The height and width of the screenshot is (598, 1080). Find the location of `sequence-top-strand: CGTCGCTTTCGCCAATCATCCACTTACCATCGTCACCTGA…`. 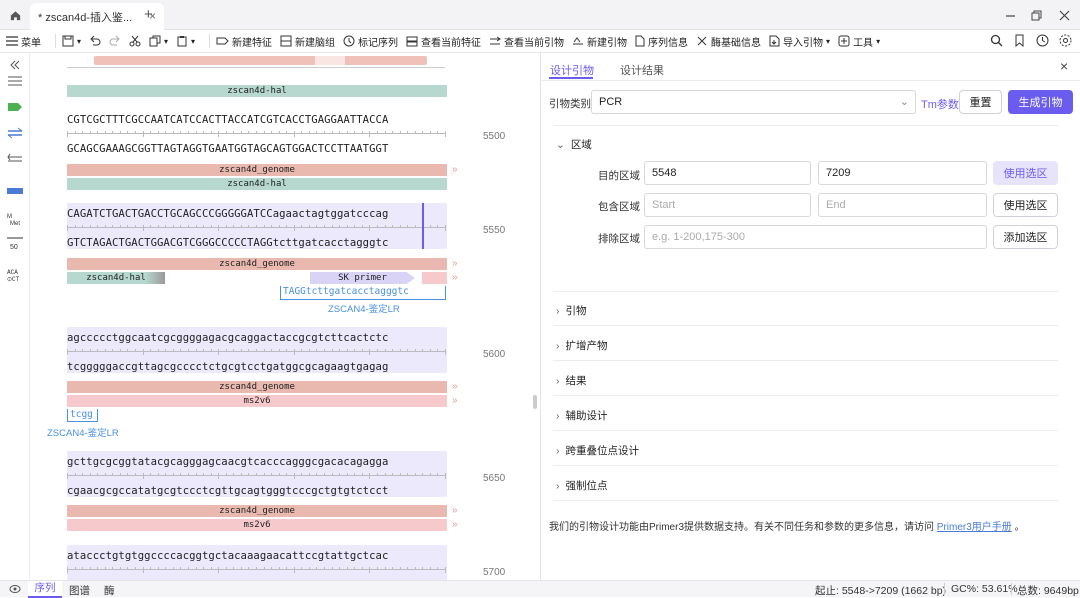

sequence-top-strand: CGTCGCTTTCGCCAATCATCCACTTACCATCGTCACCTGA… is located at coordinates (227, 120).